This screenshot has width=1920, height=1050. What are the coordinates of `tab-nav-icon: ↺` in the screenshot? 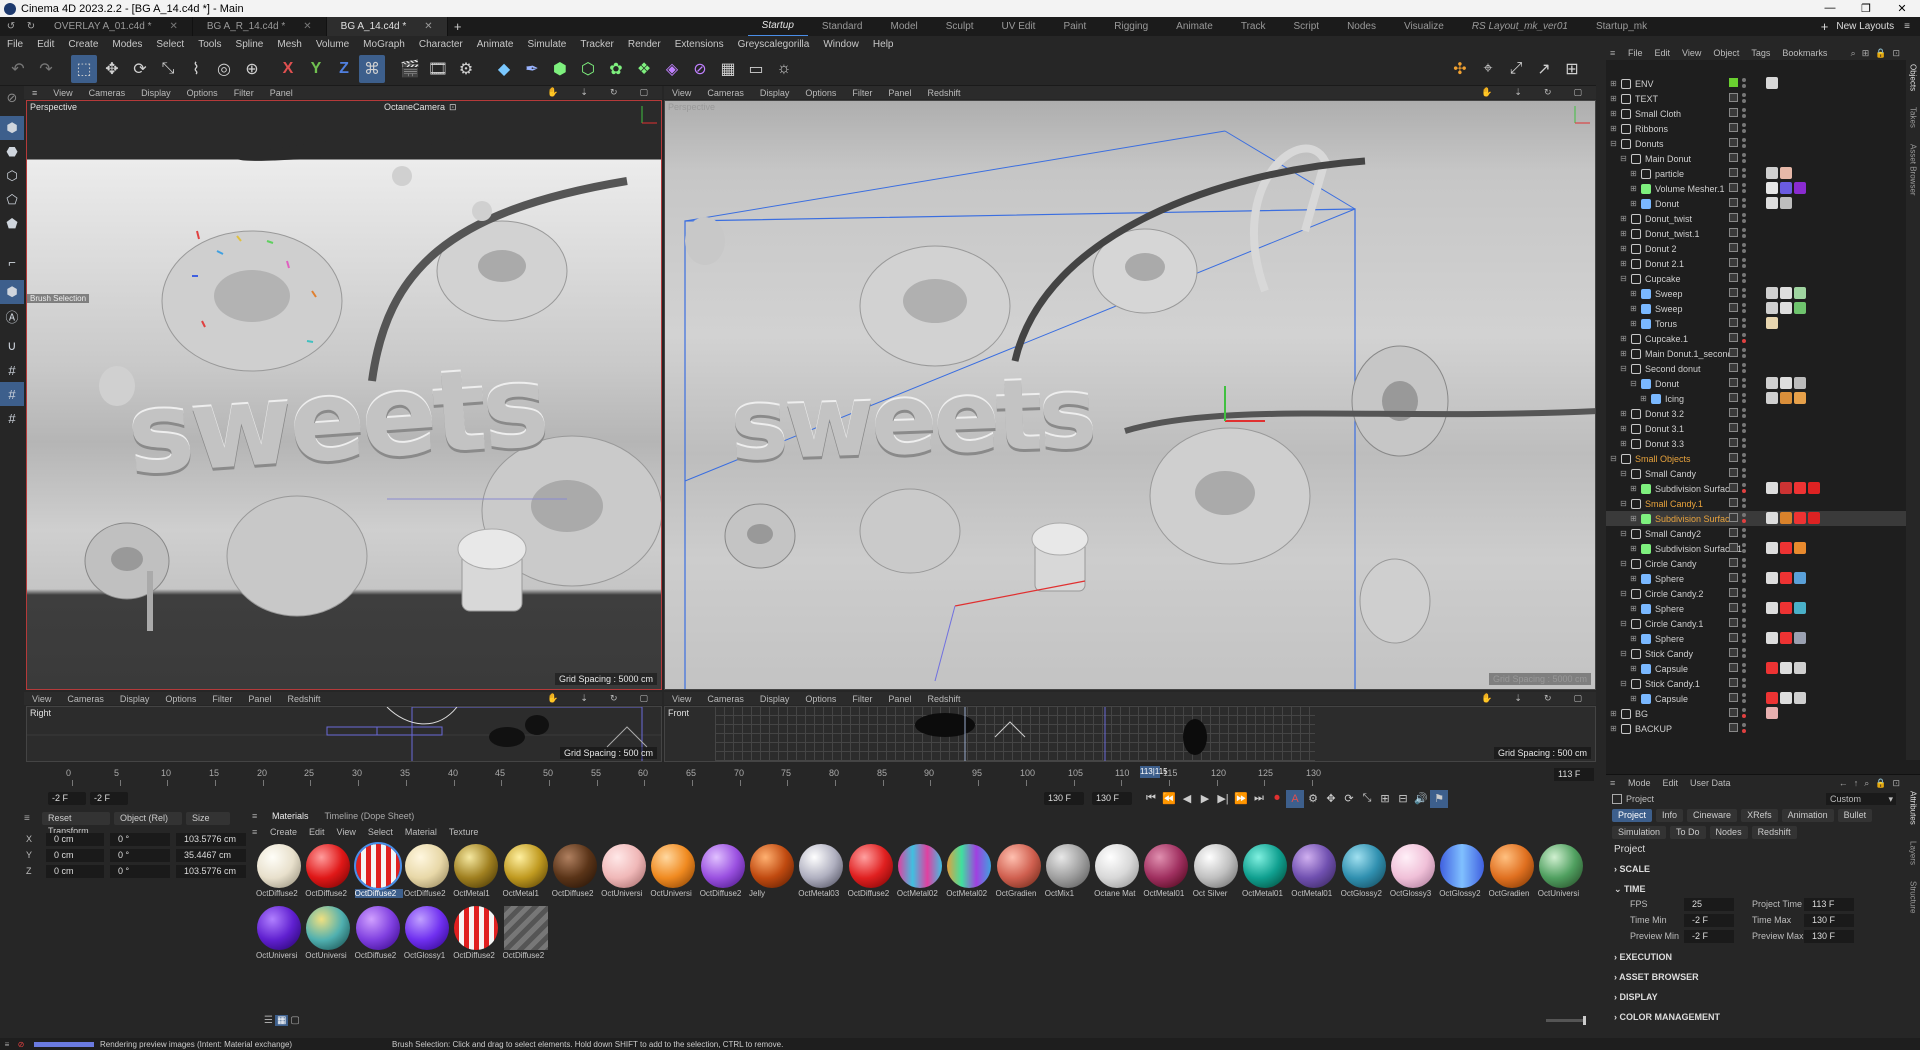 It's located at (11, 26).